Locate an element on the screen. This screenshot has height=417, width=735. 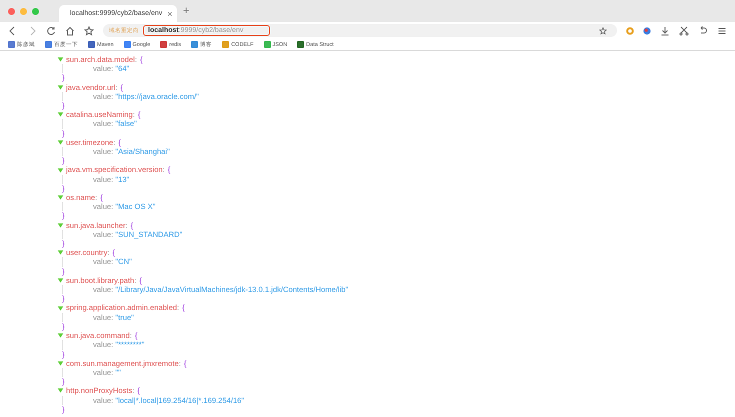
reload-icon is located at coordinates (51, 31).